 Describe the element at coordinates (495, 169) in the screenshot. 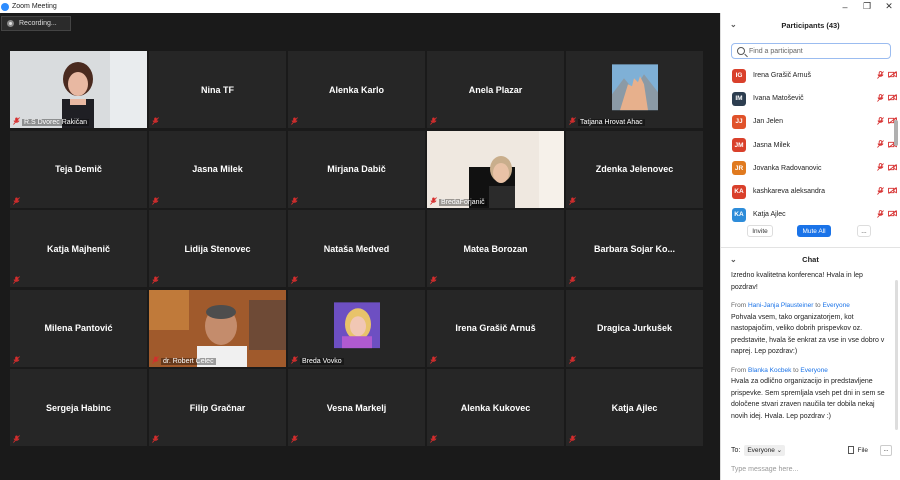

I see `video-tile: BredaForjanič` at that location.